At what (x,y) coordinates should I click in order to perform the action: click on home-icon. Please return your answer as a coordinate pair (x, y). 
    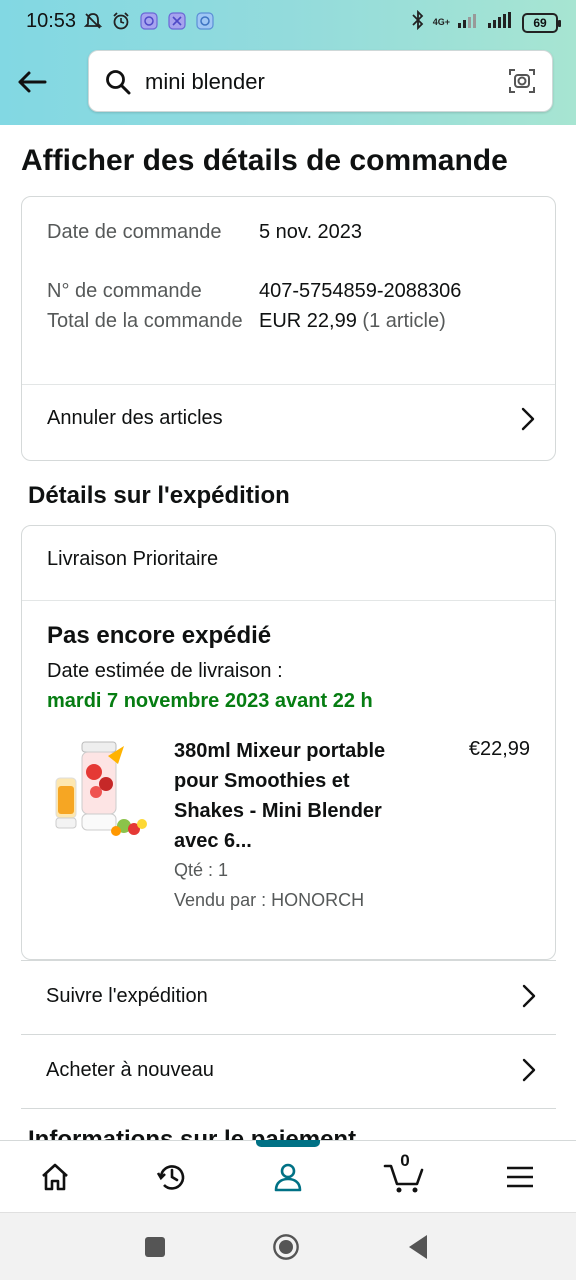
    Looking at the image, I should click on (55, 1177).